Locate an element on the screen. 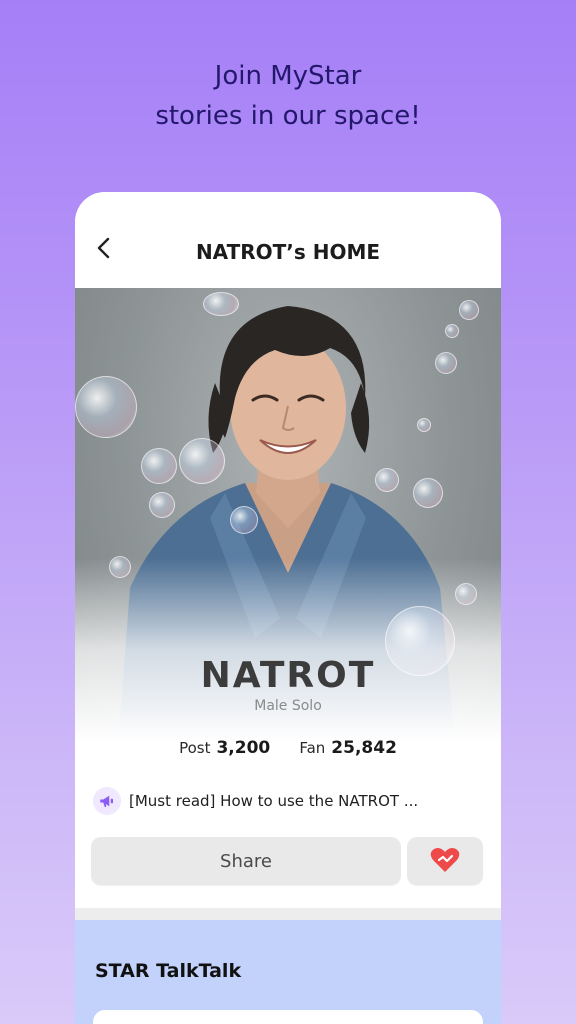 Image resolution: width=576 pixels, height=1024 pixels. promo-line-1: Join MyStar is located at coordinates (288, 76).